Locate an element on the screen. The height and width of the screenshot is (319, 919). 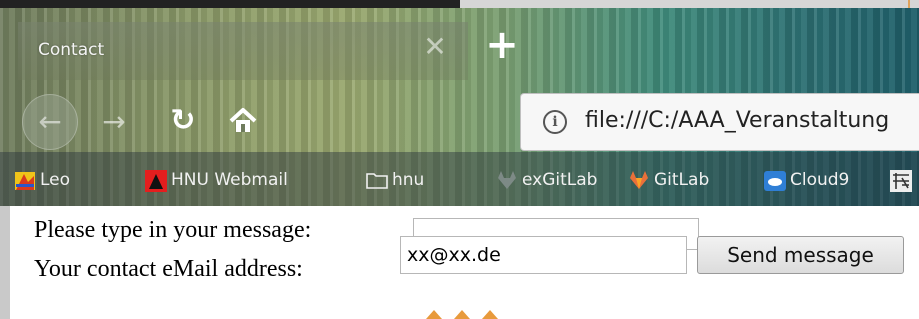
bookmark-label: hnu is located at coordinates (408, 180).